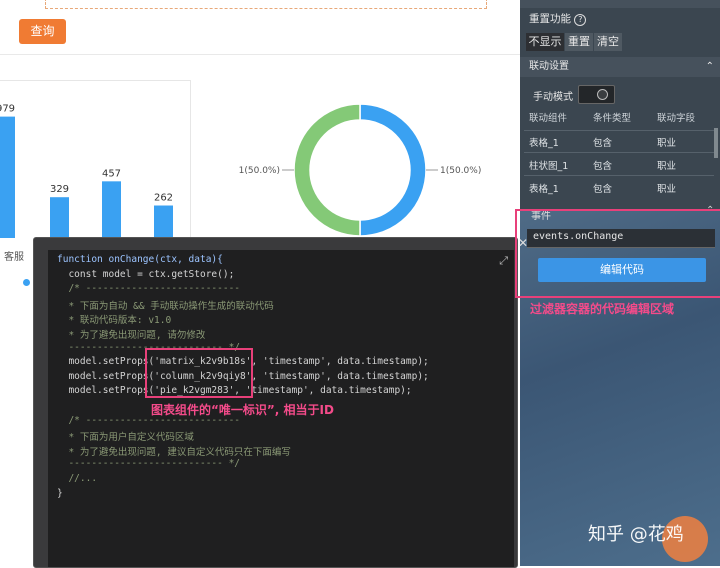  I want to click on close-icon: ✕, so click(523, 243).